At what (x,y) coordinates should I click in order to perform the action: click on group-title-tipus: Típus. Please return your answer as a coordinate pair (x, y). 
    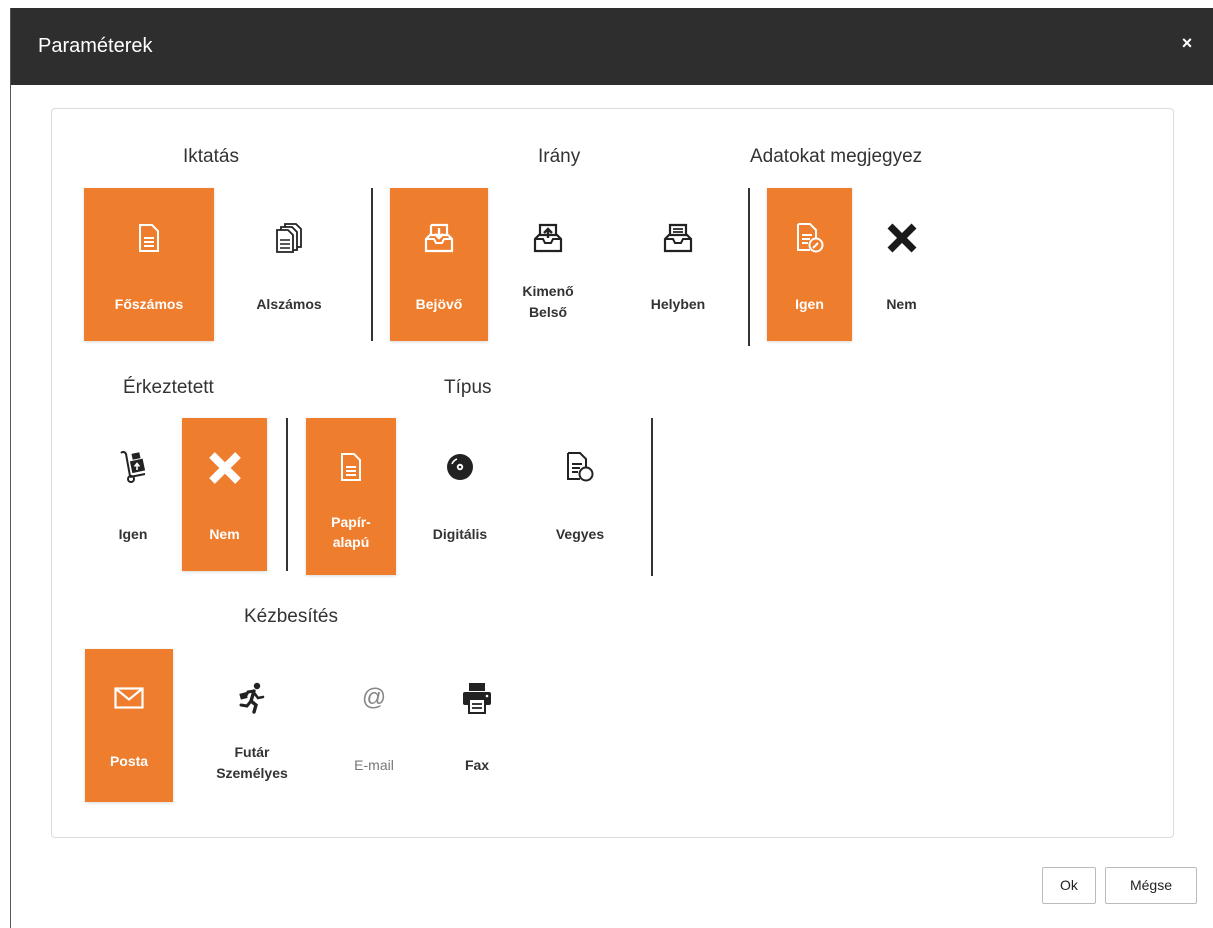
    Looking at the image, I should click on (468, 387).